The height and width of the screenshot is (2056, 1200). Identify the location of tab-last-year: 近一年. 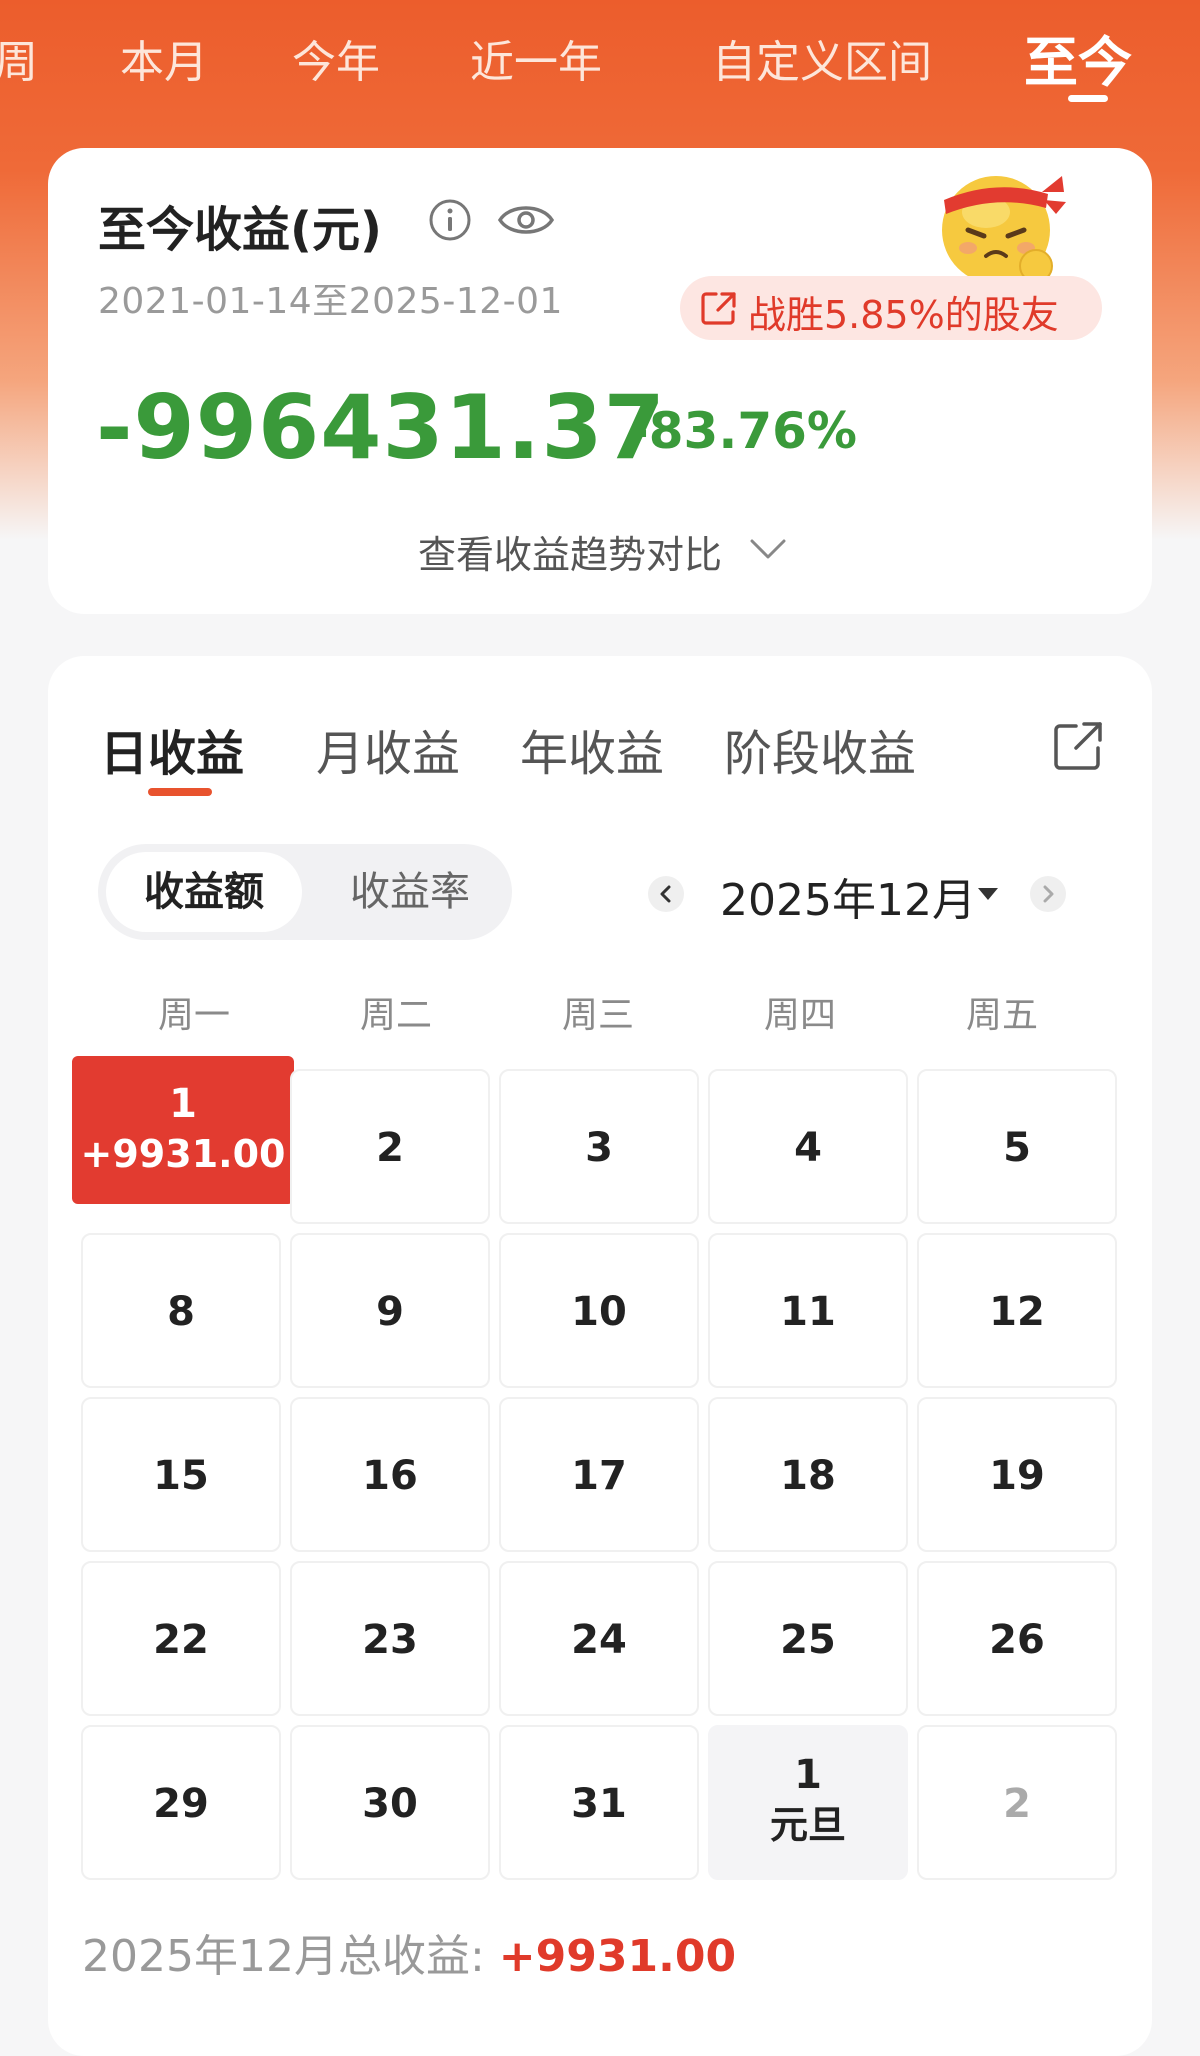
(536, 58).